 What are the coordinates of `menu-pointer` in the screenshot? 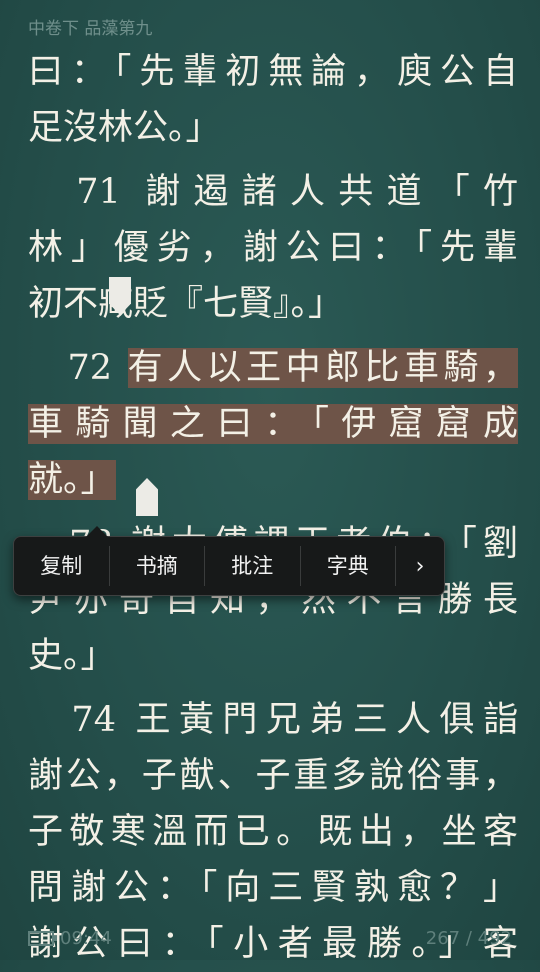 It's located at (97, 531).